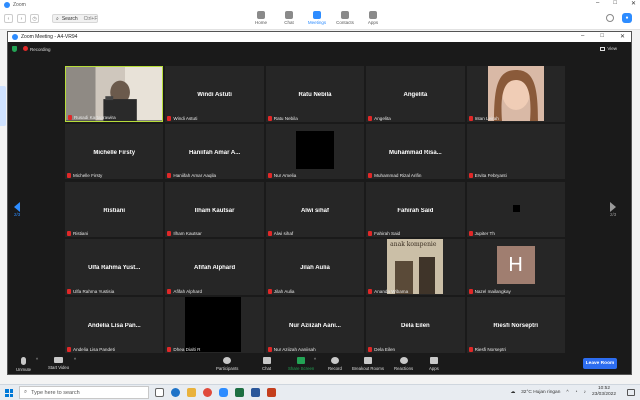 The height and width of the screenshot is (400, 640). I want to click on share-screen-button: Share Screen, so click(301, 364).